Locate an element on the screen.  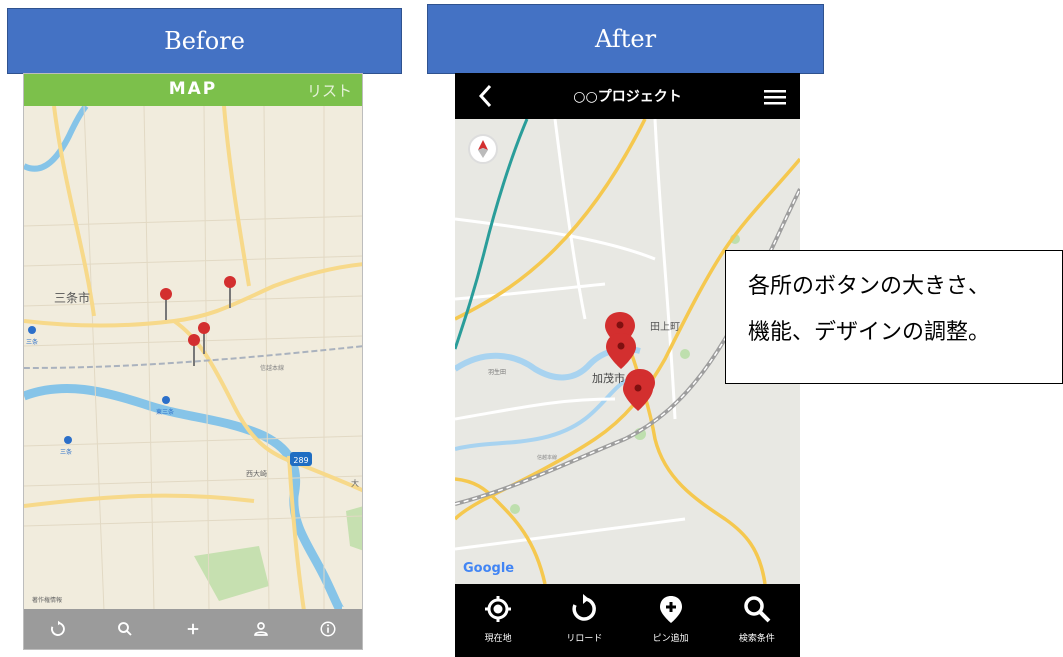
current-location-button: 現在地 is located at coordinates (498, 620).